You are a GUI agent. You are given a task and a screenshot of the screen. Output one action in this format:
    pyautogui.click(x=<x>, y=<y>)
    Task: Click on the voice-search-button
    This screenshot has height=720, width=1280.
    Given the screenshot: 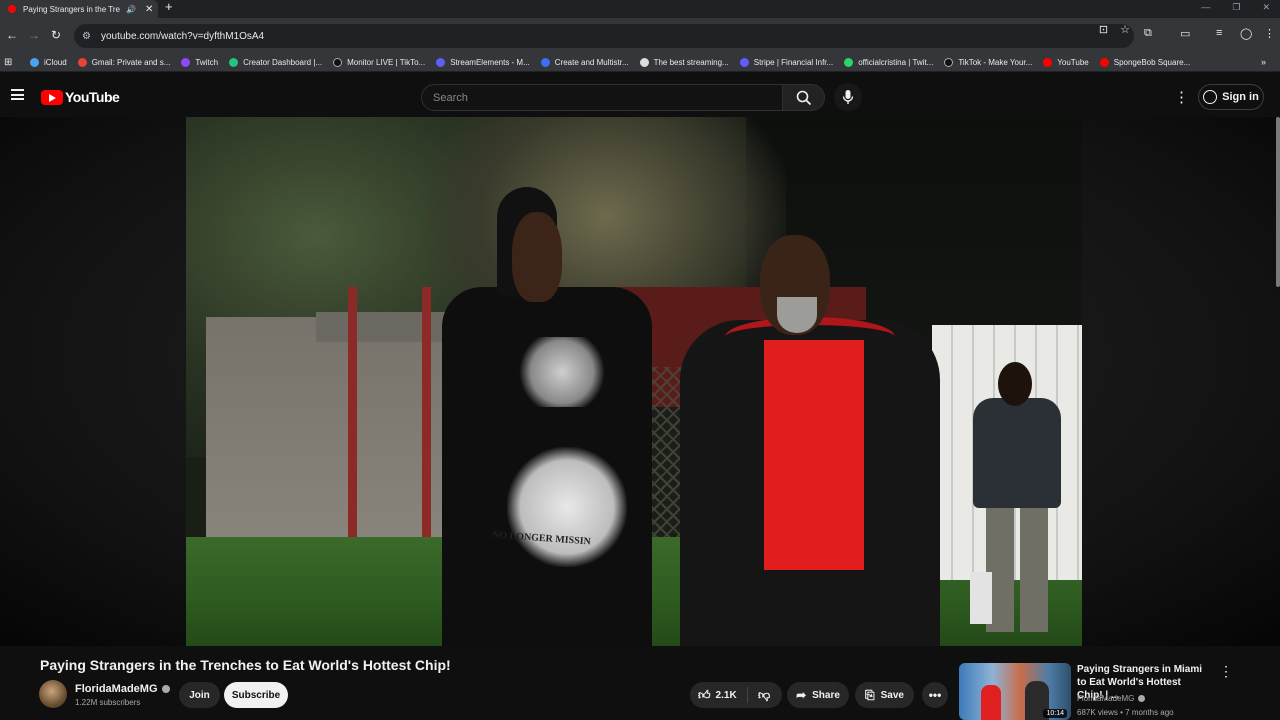 What is the action you would take?
    pyautogui.click(x=848, y=97)
    